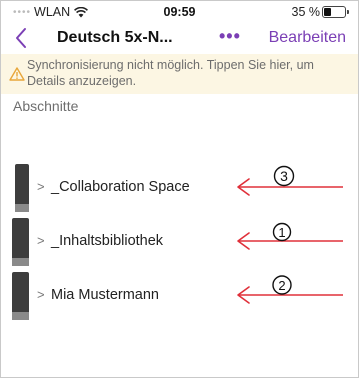  I want to click on annotation-number: 1, so click(281, 232).